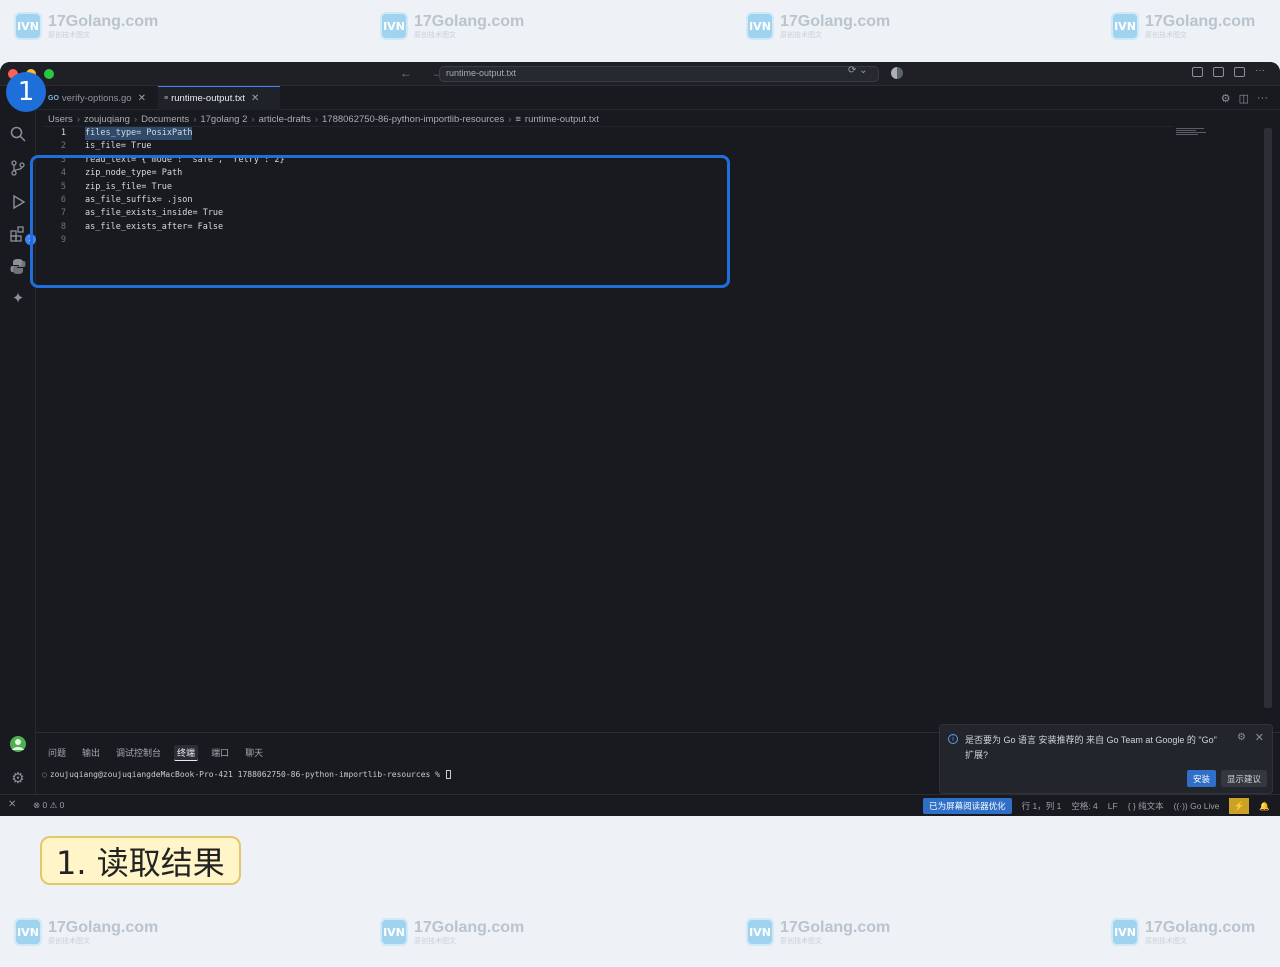  What do you see at coordinates (118, 146) in the screenshot?
I see `line-text: is_file= True` at bounding box center [118, 146].